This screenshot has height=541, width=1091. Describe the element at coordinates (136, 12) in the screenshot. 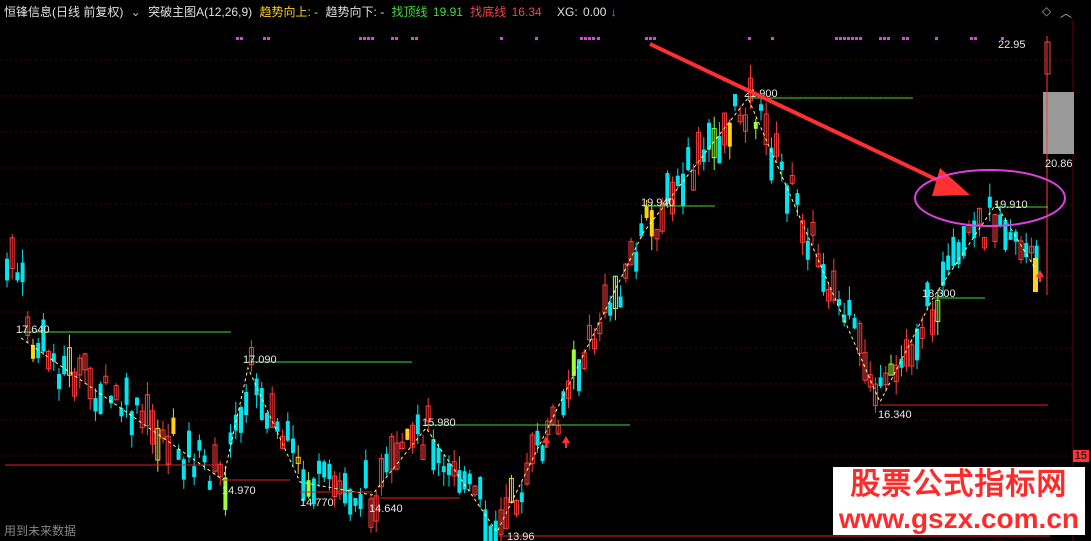

I see `indicator-dropdown-icon: ⌄` at that location.